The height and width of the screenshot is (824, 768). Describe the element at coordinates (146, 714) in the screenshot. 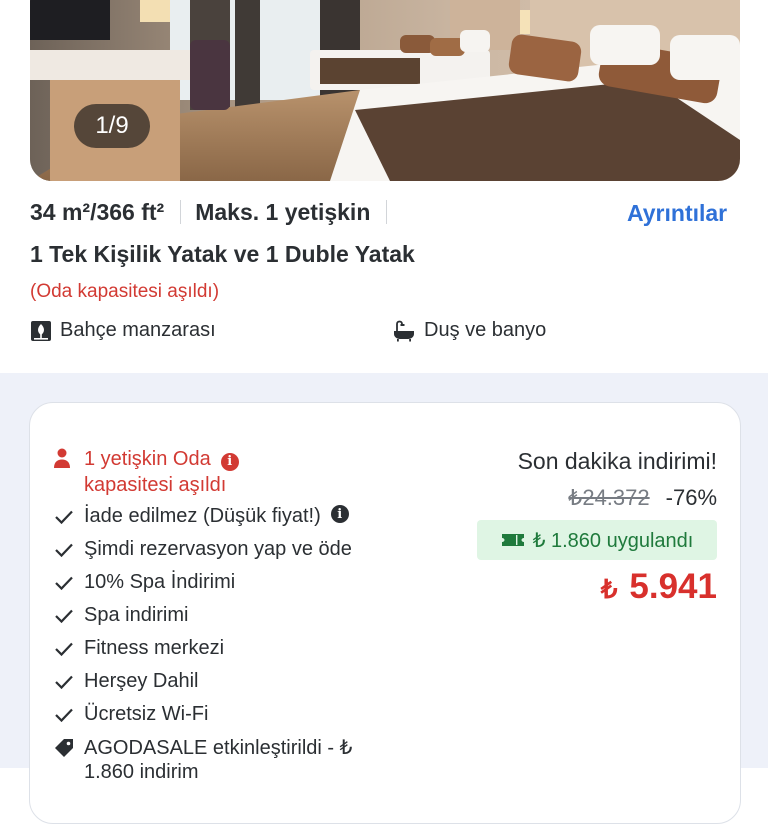

I see `feature-label: Ücretsiz Wi-Fi` at that location.